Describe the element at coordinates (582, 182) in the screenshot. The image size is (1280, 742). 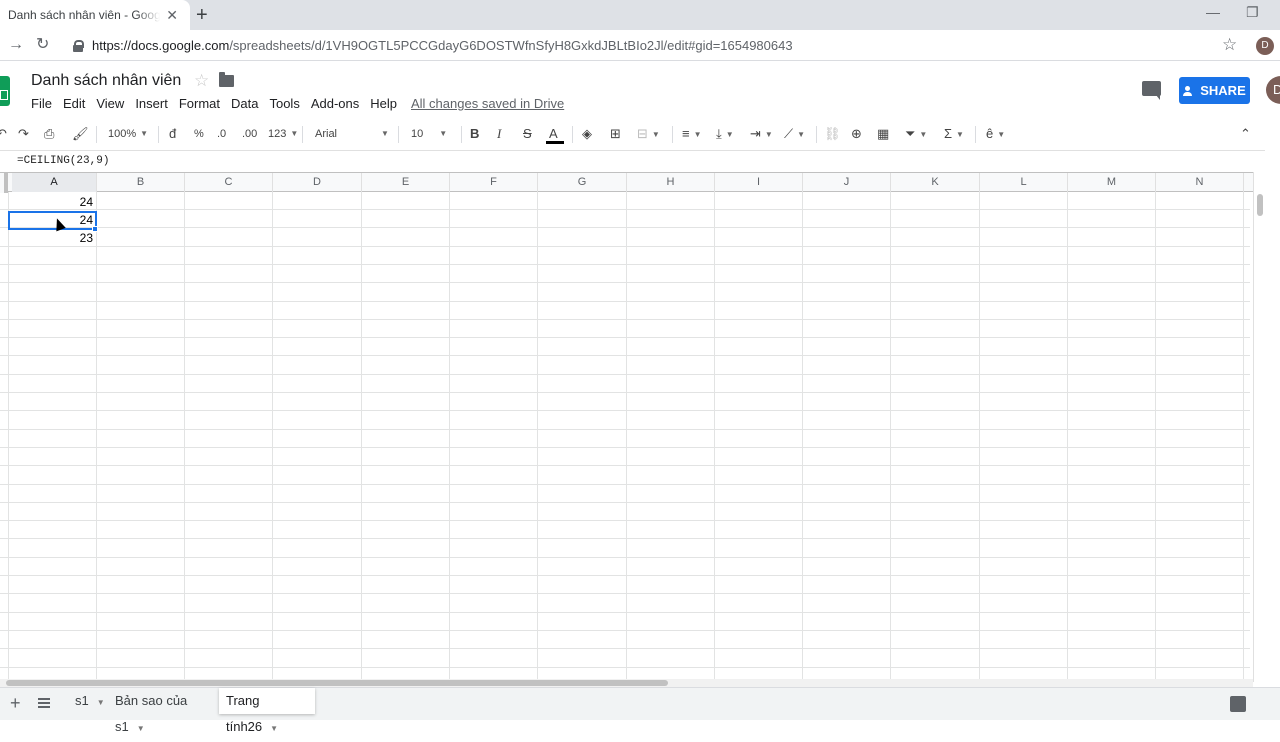
I see `column-header-g: G` at that location.